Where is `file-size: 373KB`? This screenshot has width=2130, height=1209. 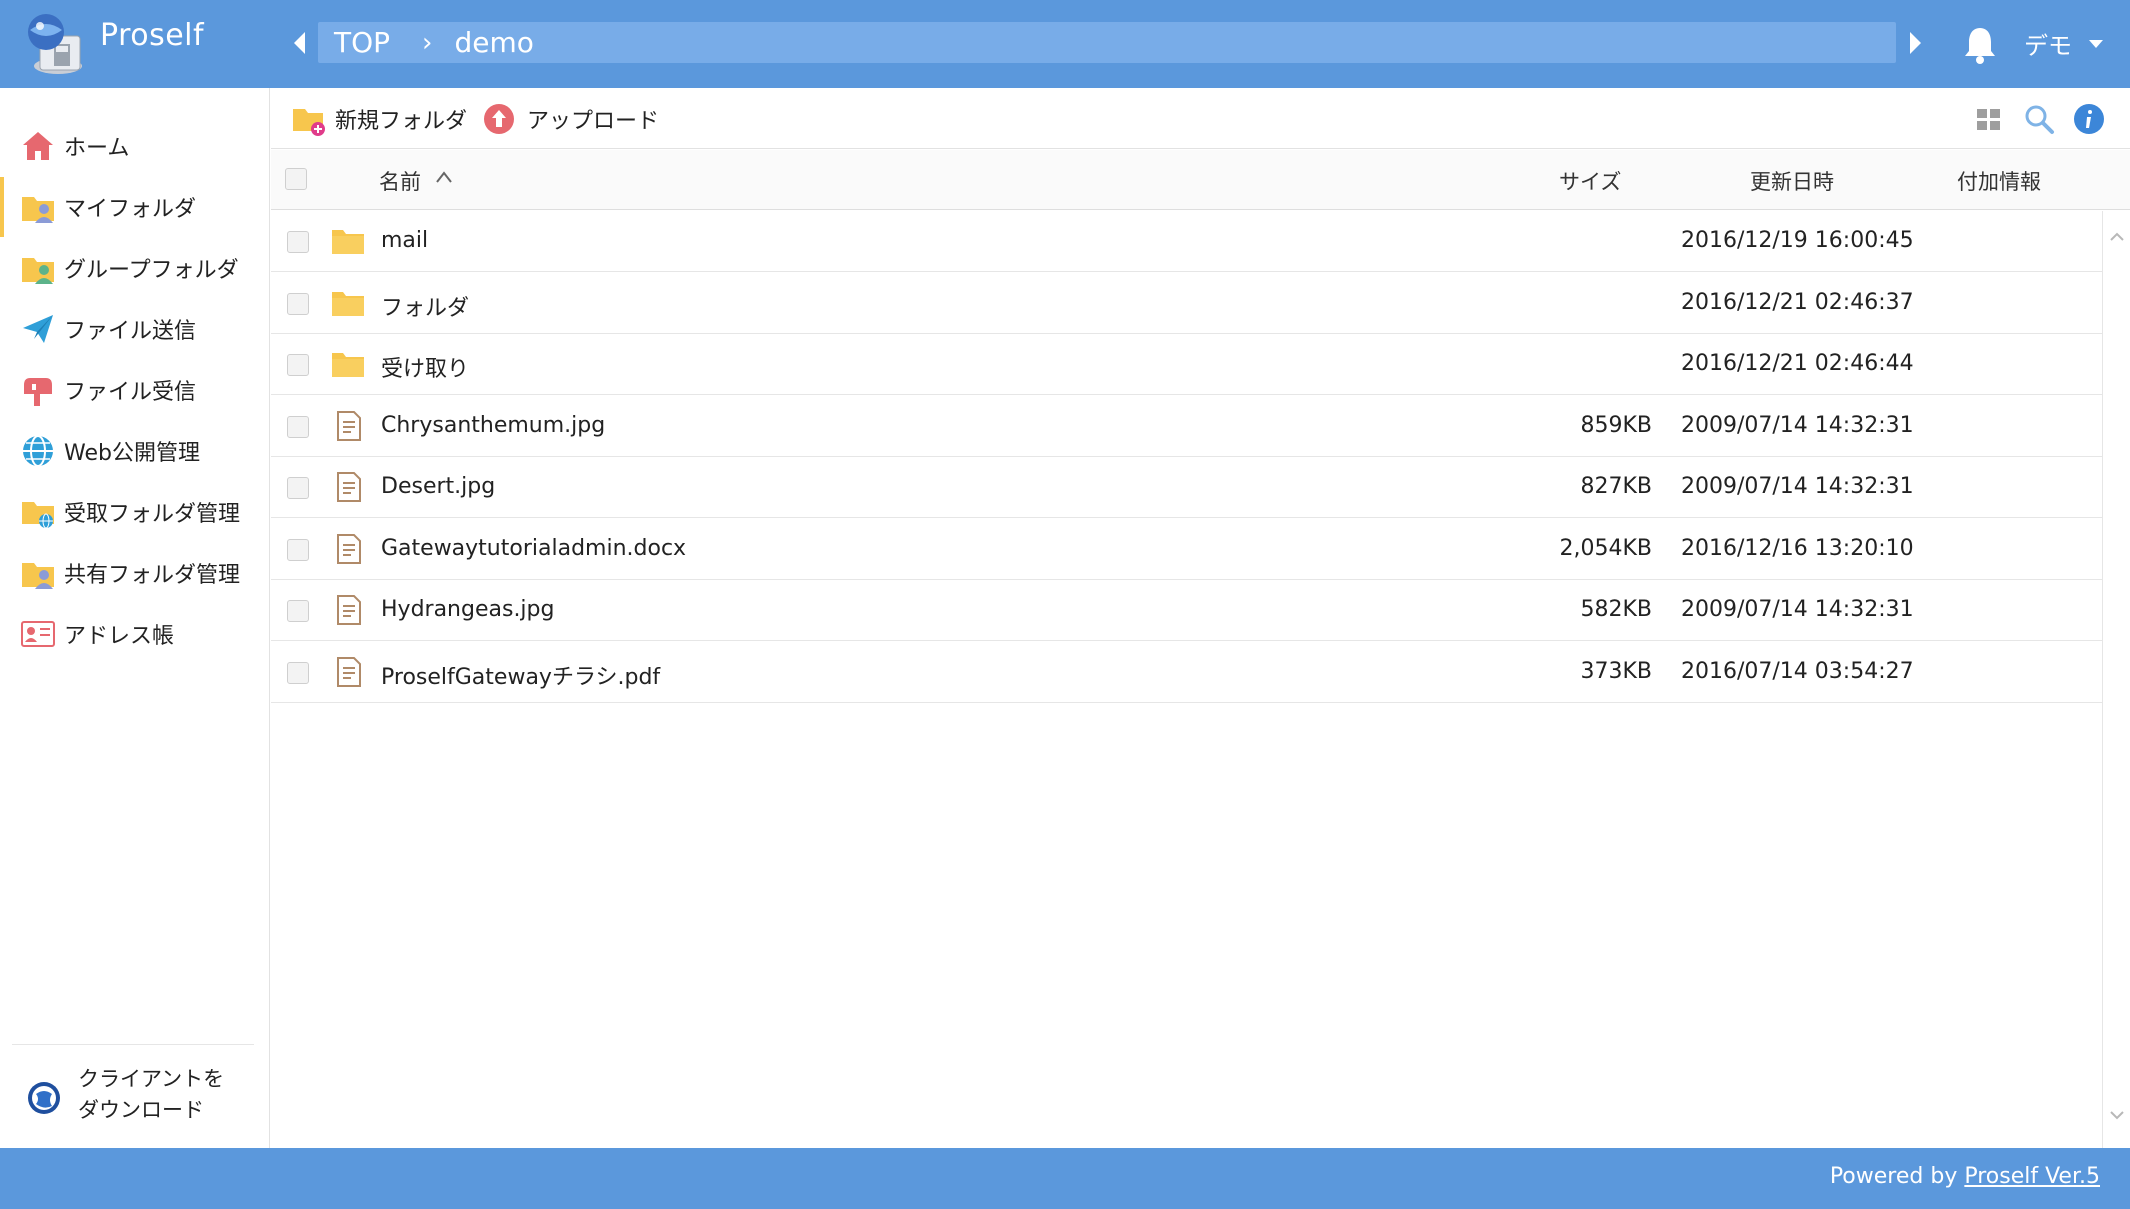
file-size: 373KB is located at coordinates (1616, 671).